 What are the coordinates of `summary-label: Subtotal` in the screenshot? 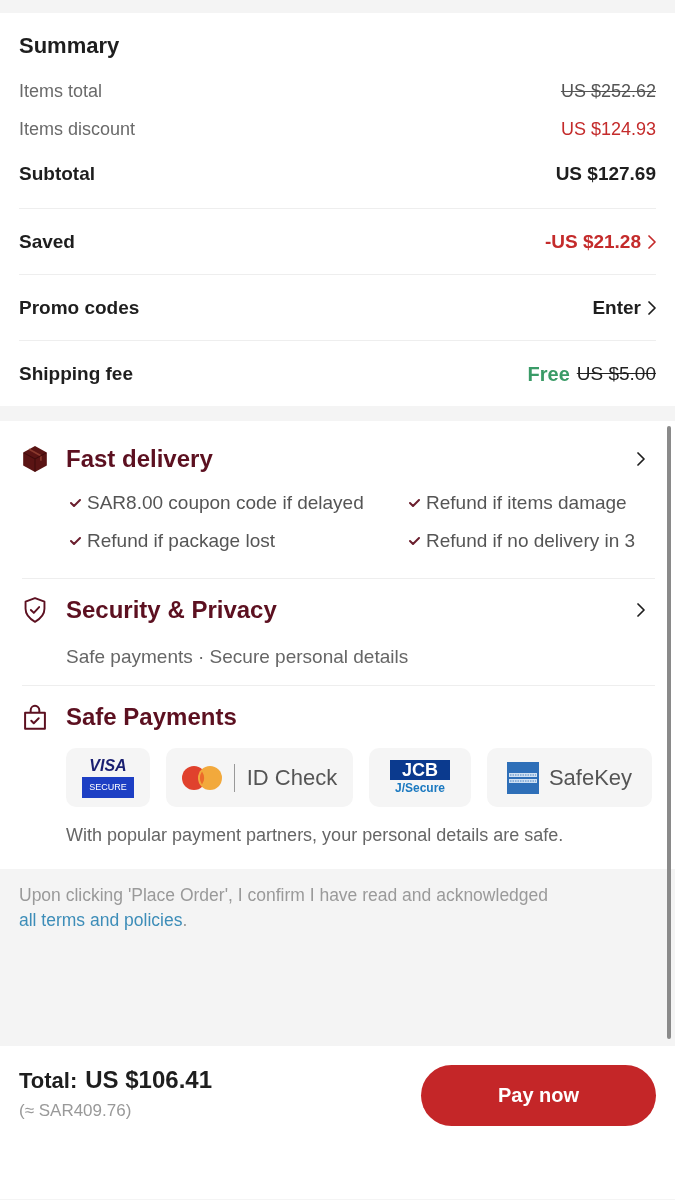 It's located at (57, 174).